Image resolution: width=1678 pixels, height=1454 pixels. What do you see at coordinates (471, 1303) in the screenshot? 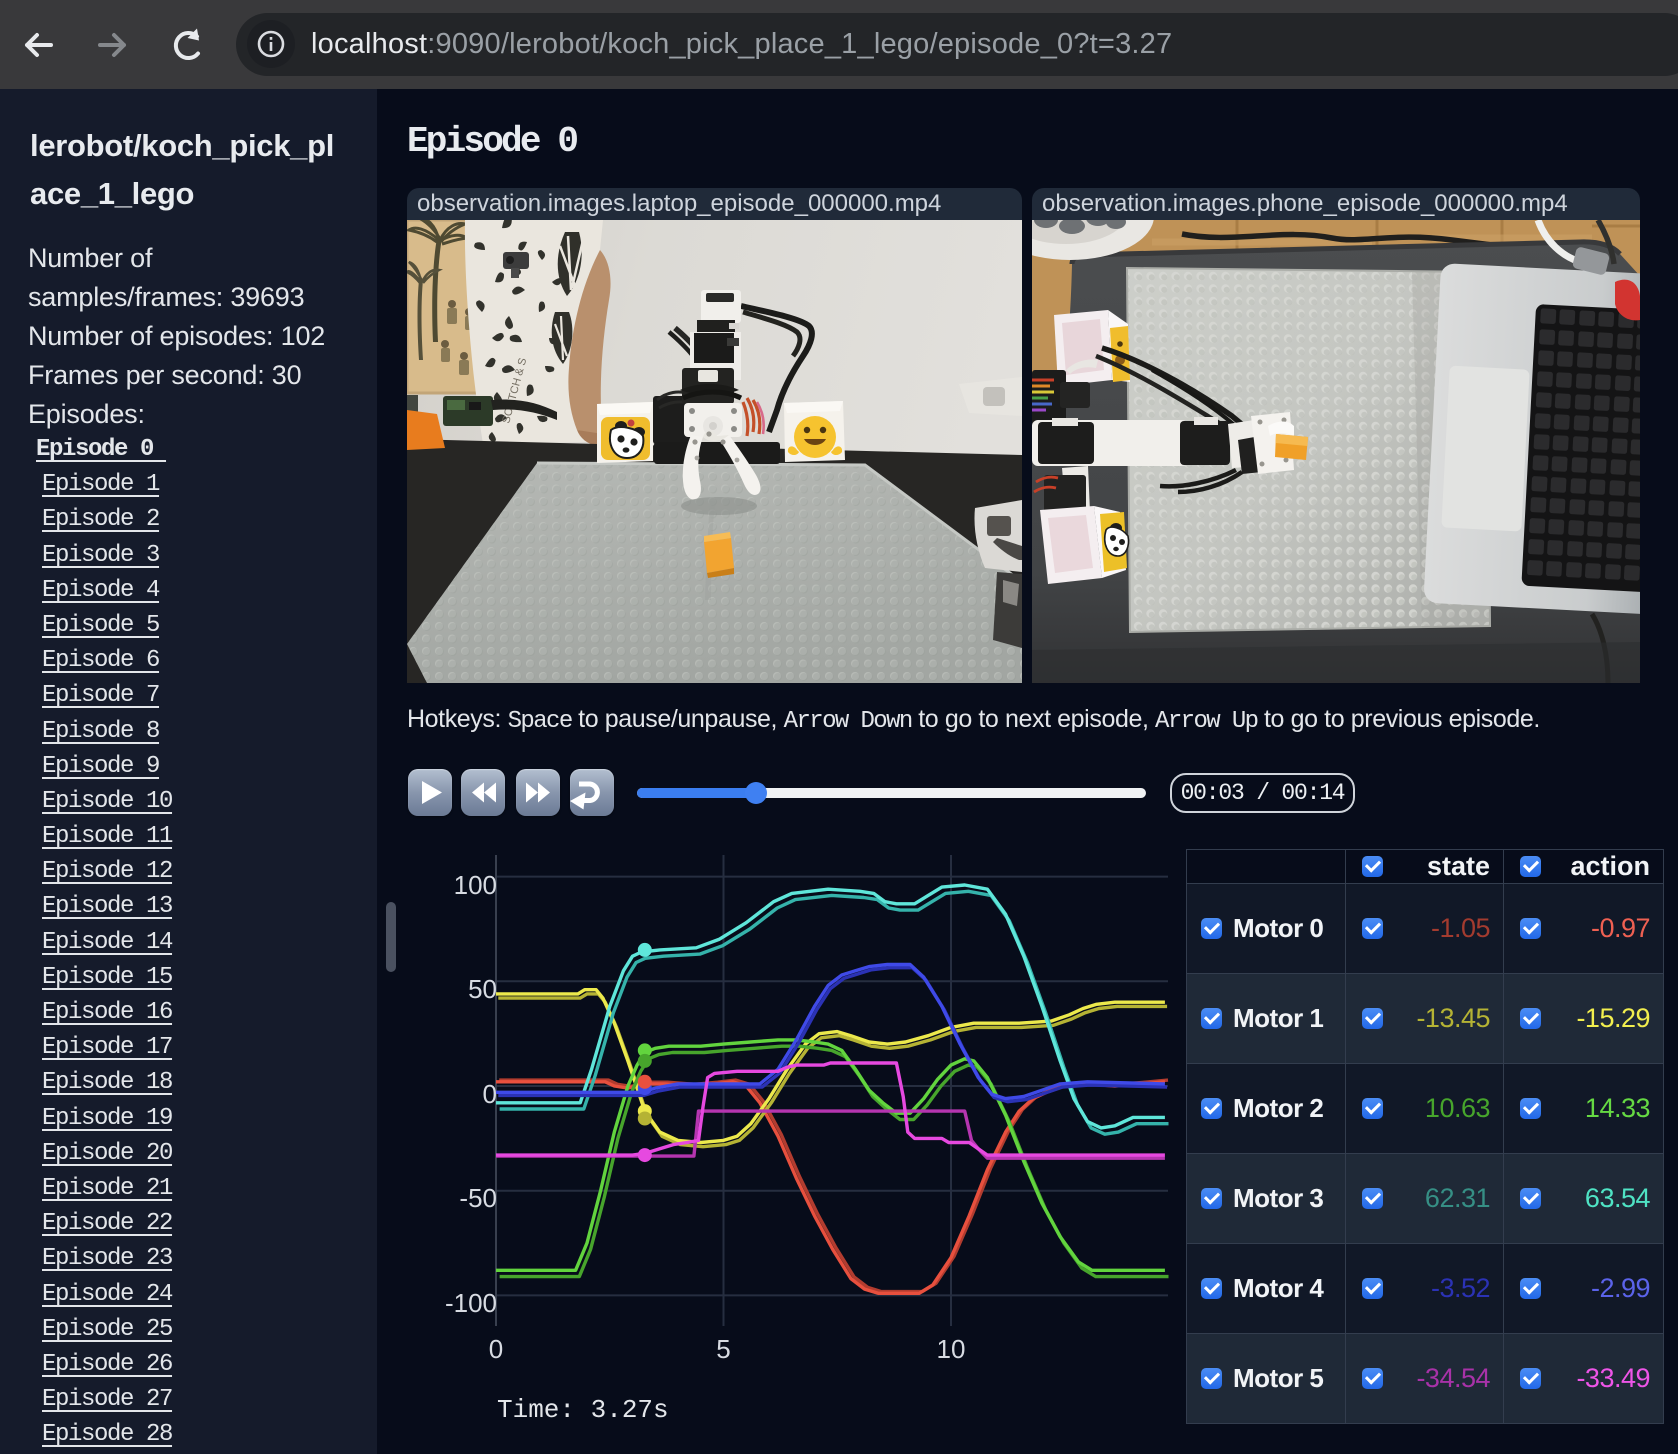
I see `svg-text: -100` at bounding box center [471, 1303].